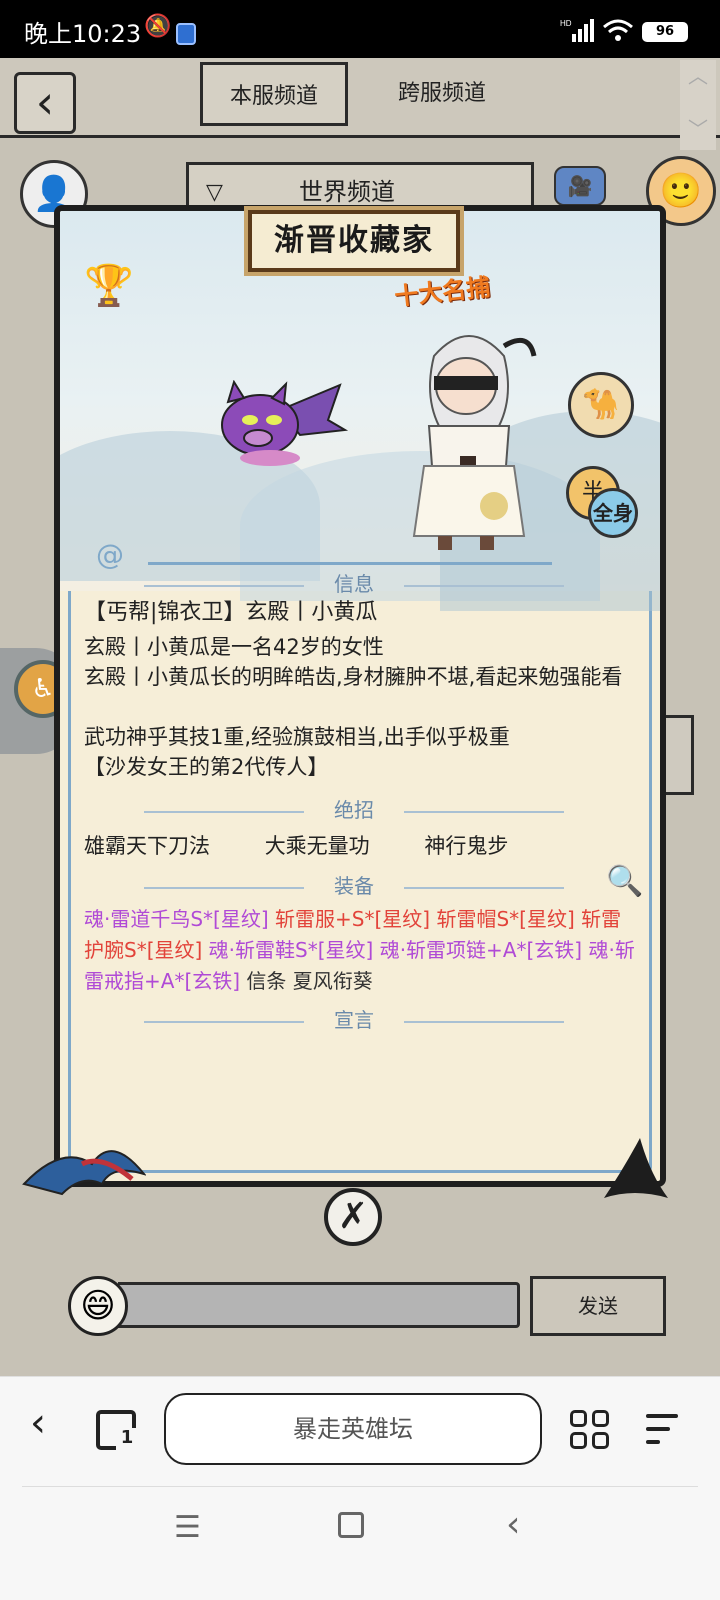 Image resolution: width=720 pixels, height=1600 pixels. I want to click on recent-apps-icon: ☰, so click(187, 1527).